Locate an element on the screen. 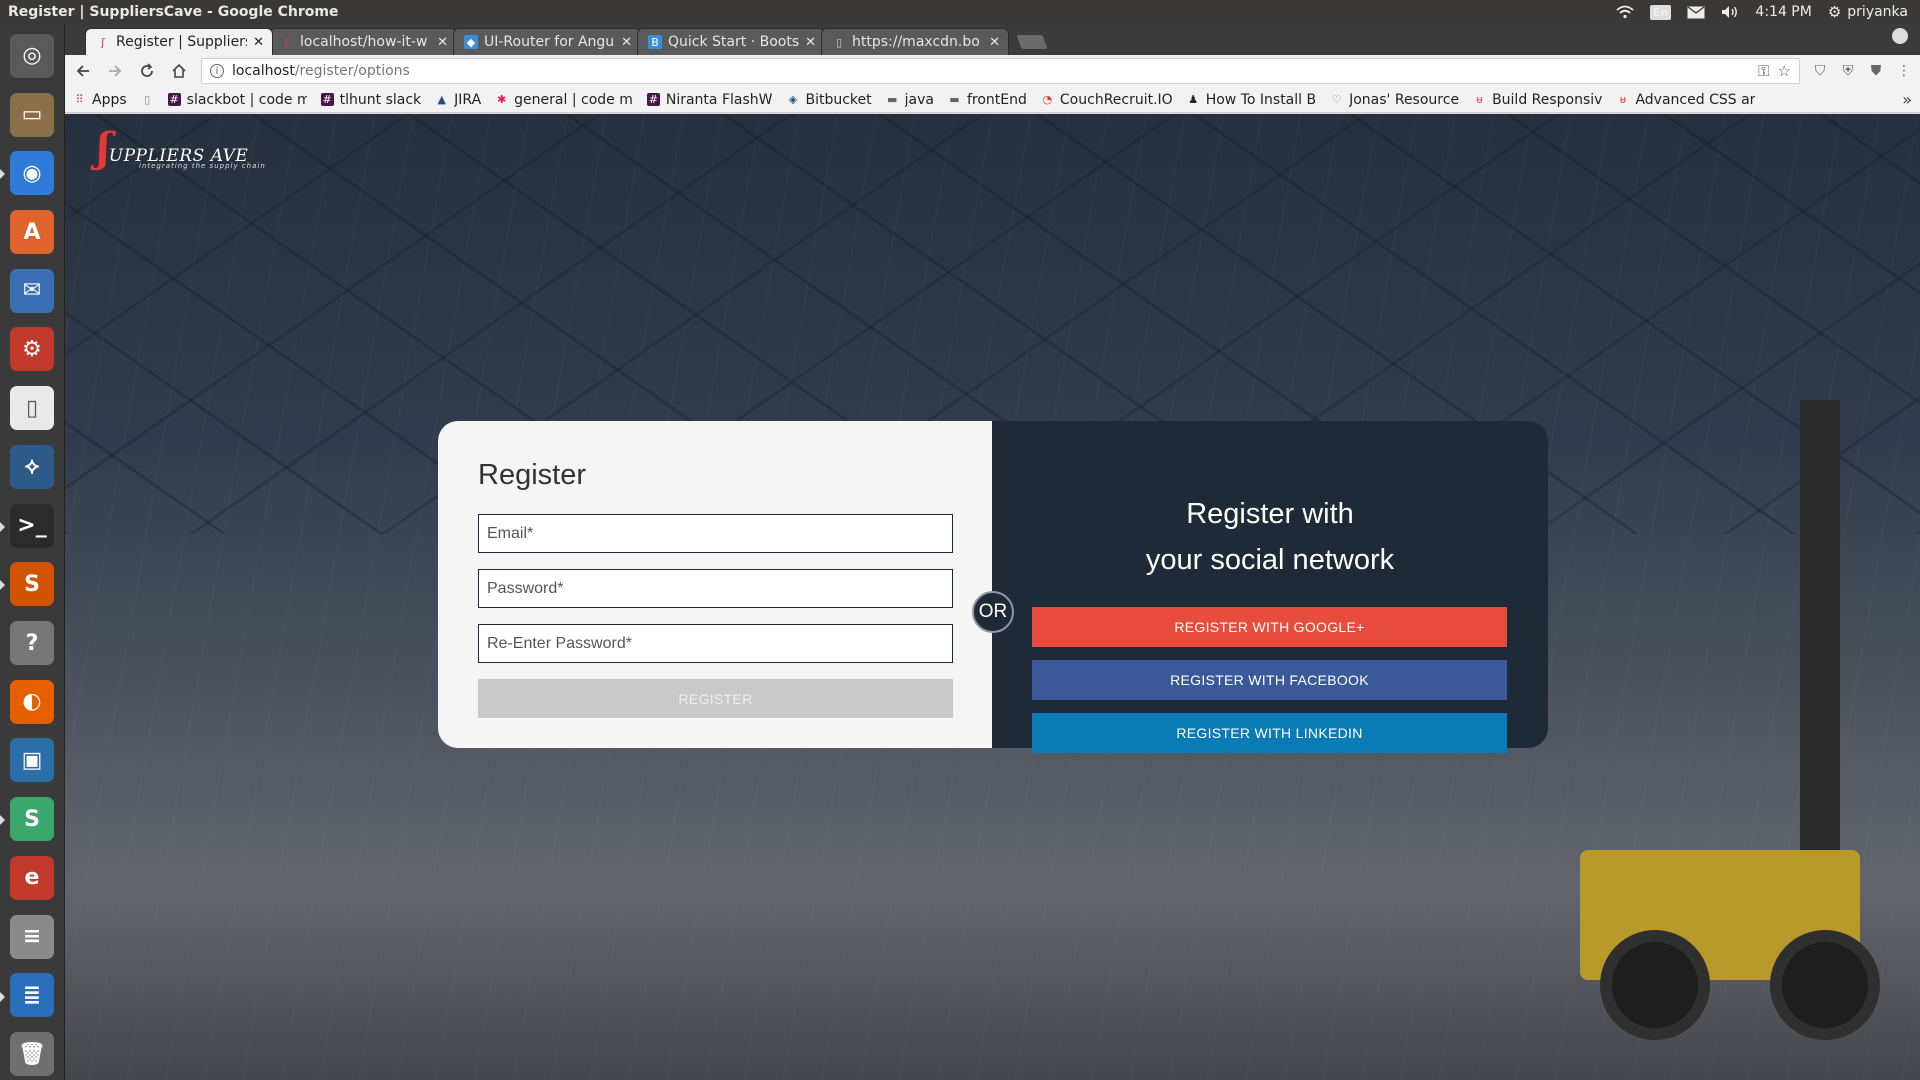 The width and height of the screenshot is (1920, 1080). writer-launcher-item: ≣ is located at coordinates (29, 996).